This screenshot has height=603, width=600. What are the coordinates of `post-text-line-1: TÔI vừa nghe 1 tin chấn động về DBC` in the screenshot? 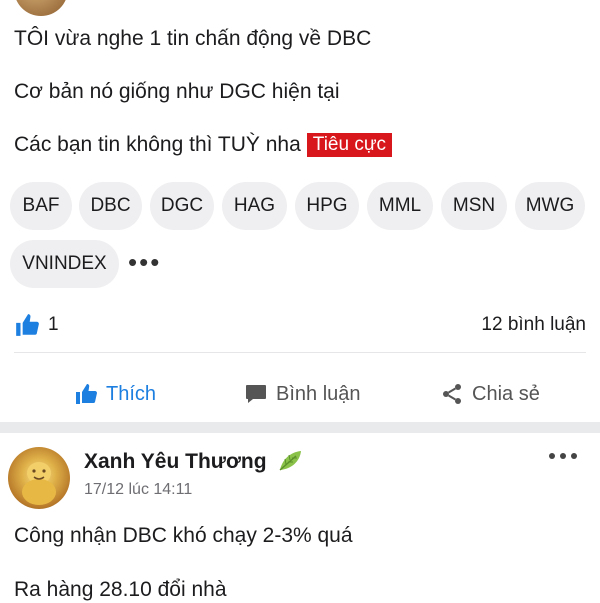 It's located at (193, 38).